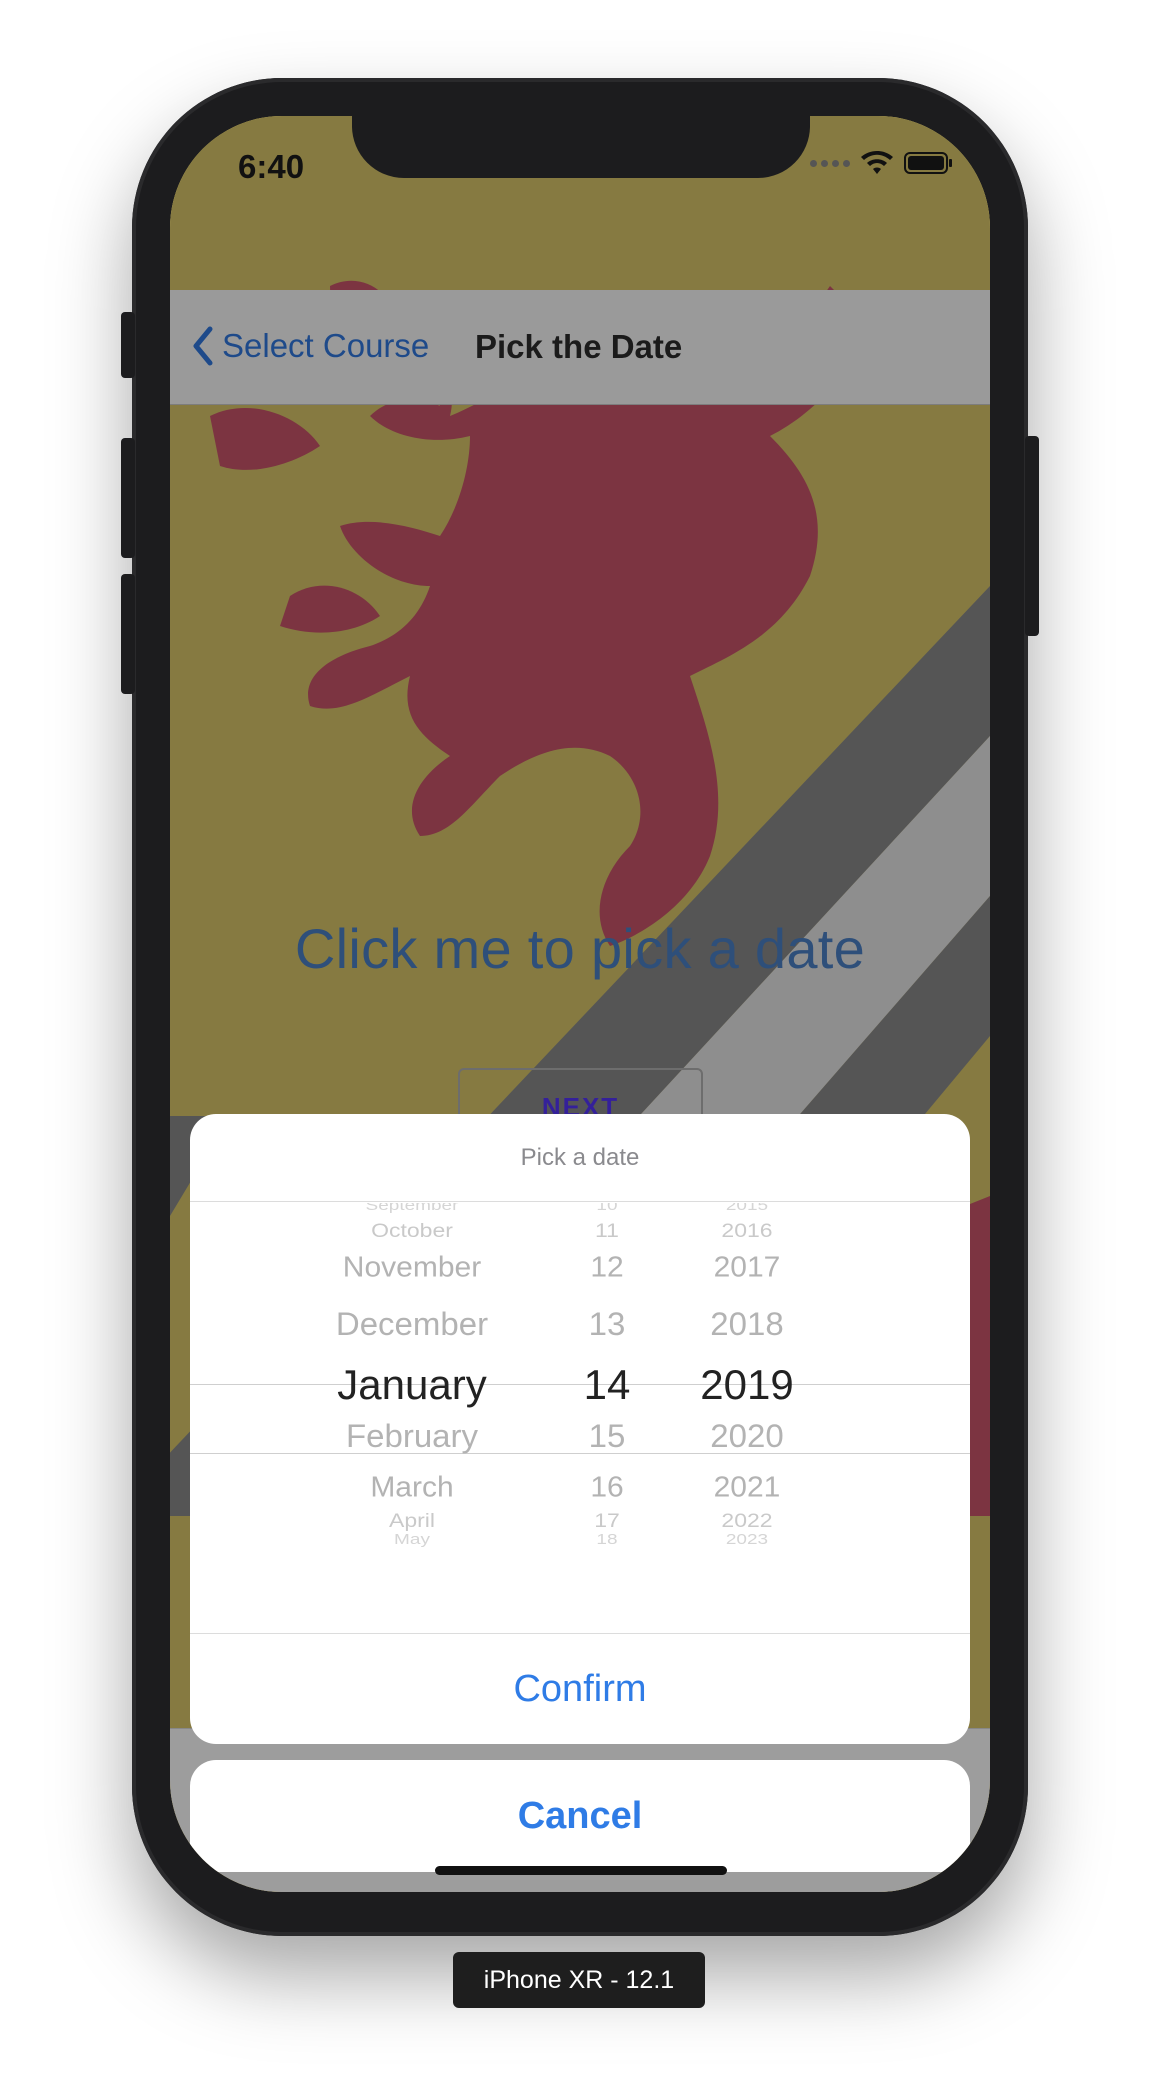 The width and height of the screenshot is (1160, 2080). Describe the element at coordinates (607, 1435) in the screenshot. I see `day-option: 15` at that location.